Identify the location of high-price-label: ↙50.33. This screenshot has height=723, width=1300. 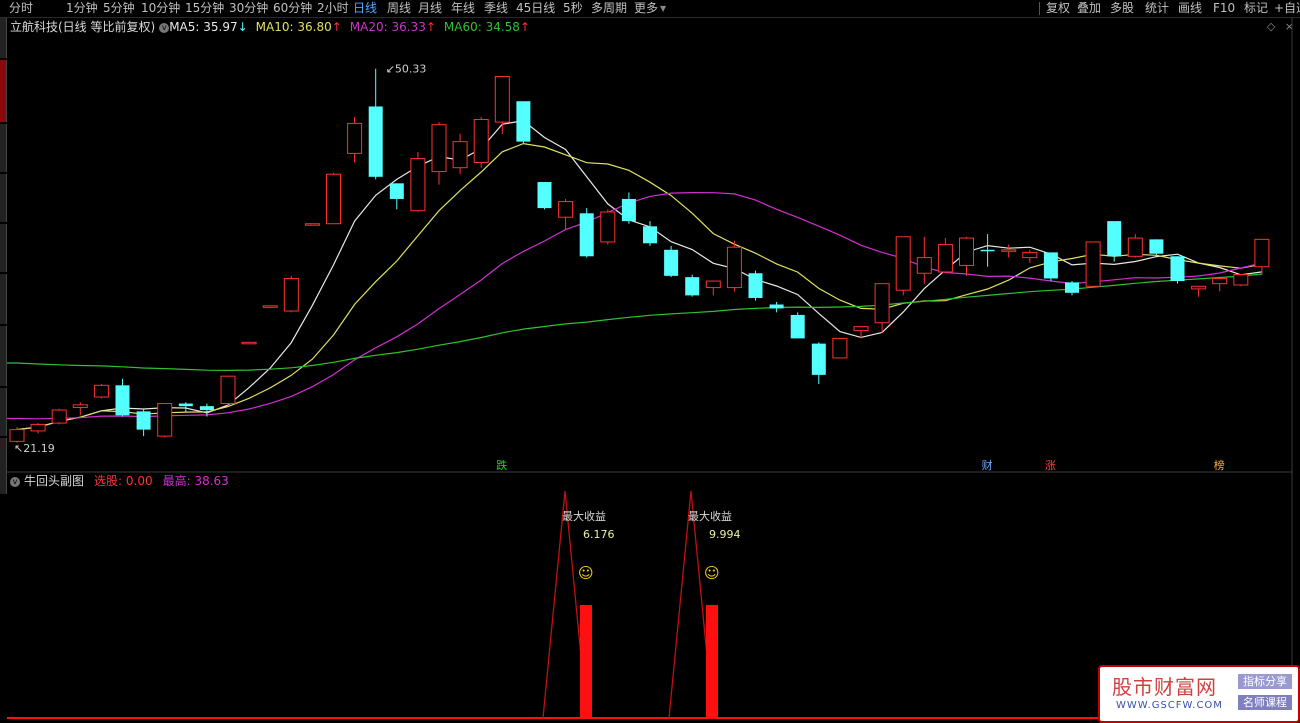
(406, 68).